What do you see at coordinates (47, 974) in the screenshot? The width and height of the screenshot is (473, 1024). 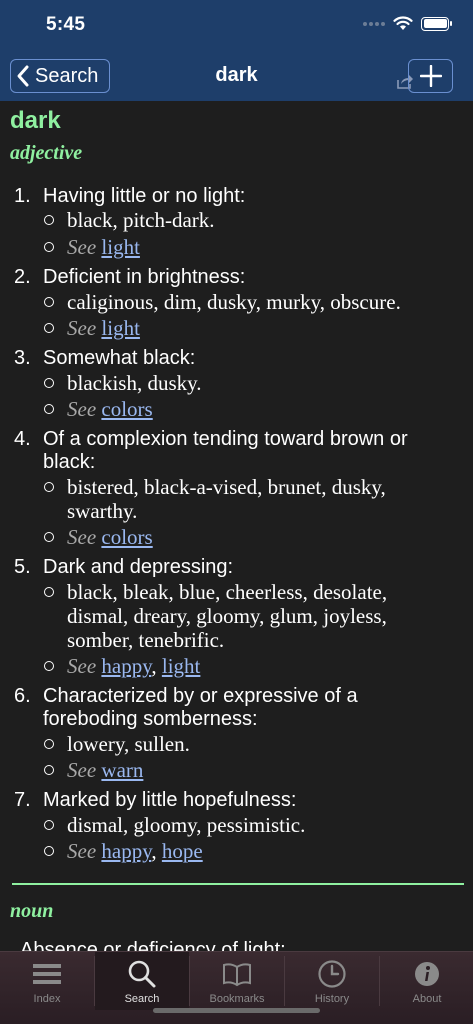 I see `list-icon` at bounding box center [47, 974].